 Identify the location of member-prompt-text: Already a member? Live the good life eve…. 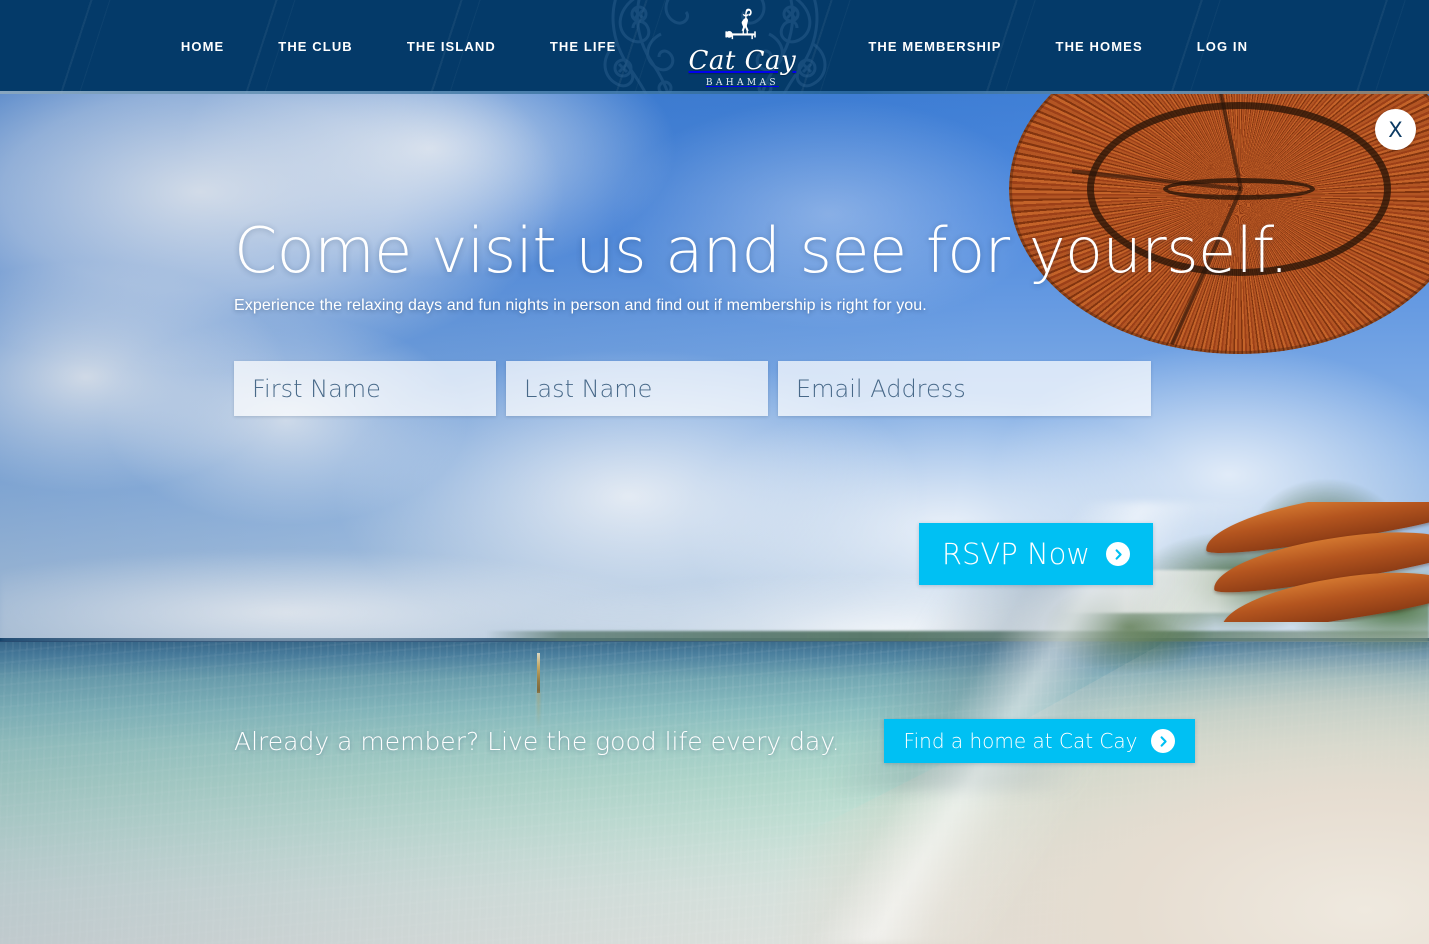
(537, 741).